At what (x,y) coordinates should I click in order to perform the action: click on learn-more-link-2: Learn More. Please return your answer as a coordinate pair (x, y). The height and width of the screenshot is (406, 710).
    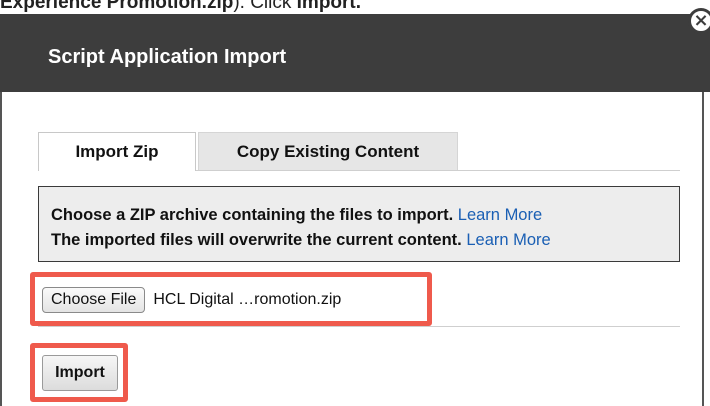
    Looking at the image, I should click on (508, 240).